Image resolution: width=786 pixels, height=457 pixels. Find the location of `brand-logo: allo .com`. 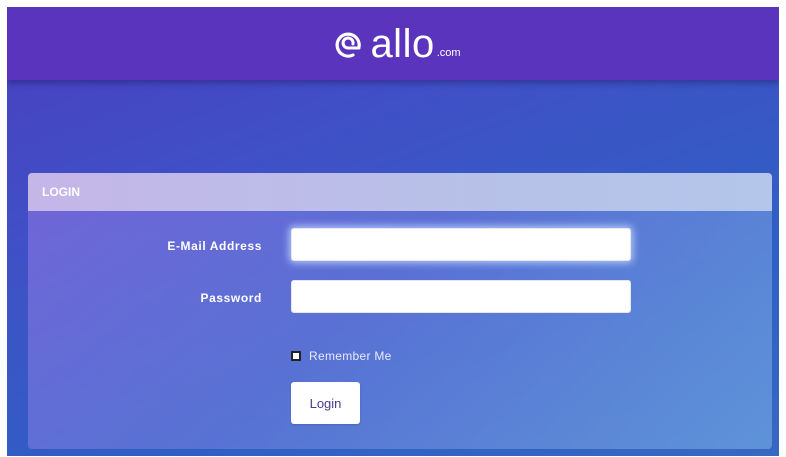

brand-logo: allo .com is located at coordinates (397, 43).